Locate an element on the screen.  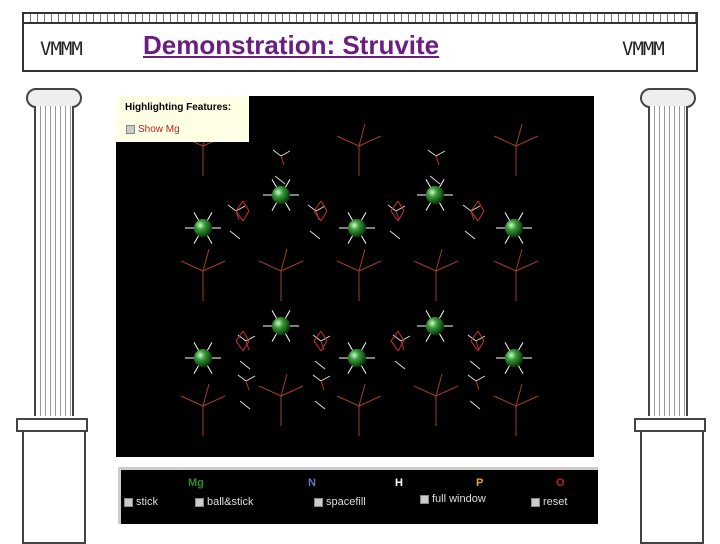
right-column is located at coordinates (668, 261).